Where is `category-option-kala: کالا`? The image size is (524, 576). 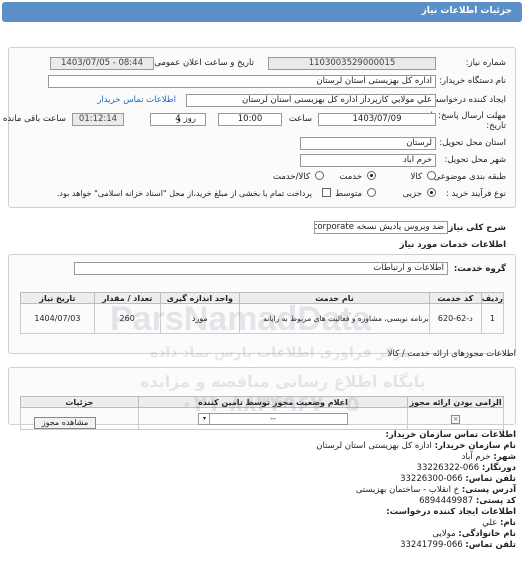
category-option-kala: کالا is located at coordinates (416, 177).